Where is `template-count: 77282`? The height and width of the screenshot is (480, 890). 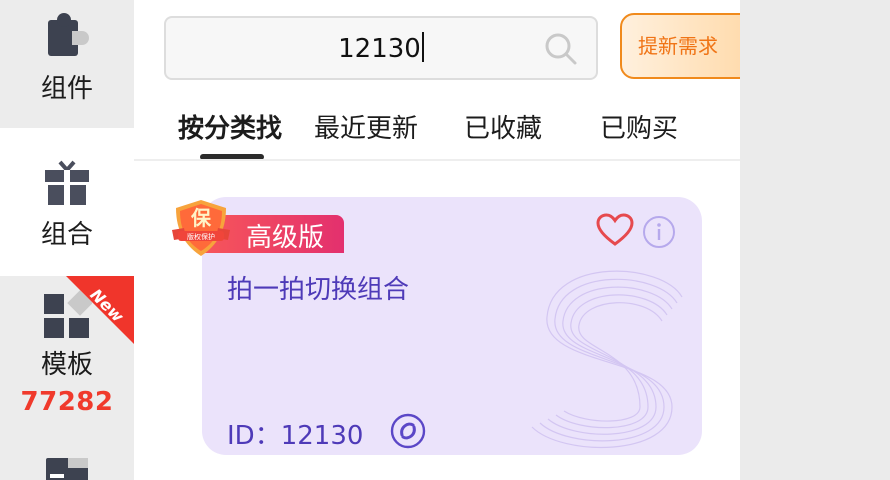 template-count: 77282 is located at coordinates (67, 402).